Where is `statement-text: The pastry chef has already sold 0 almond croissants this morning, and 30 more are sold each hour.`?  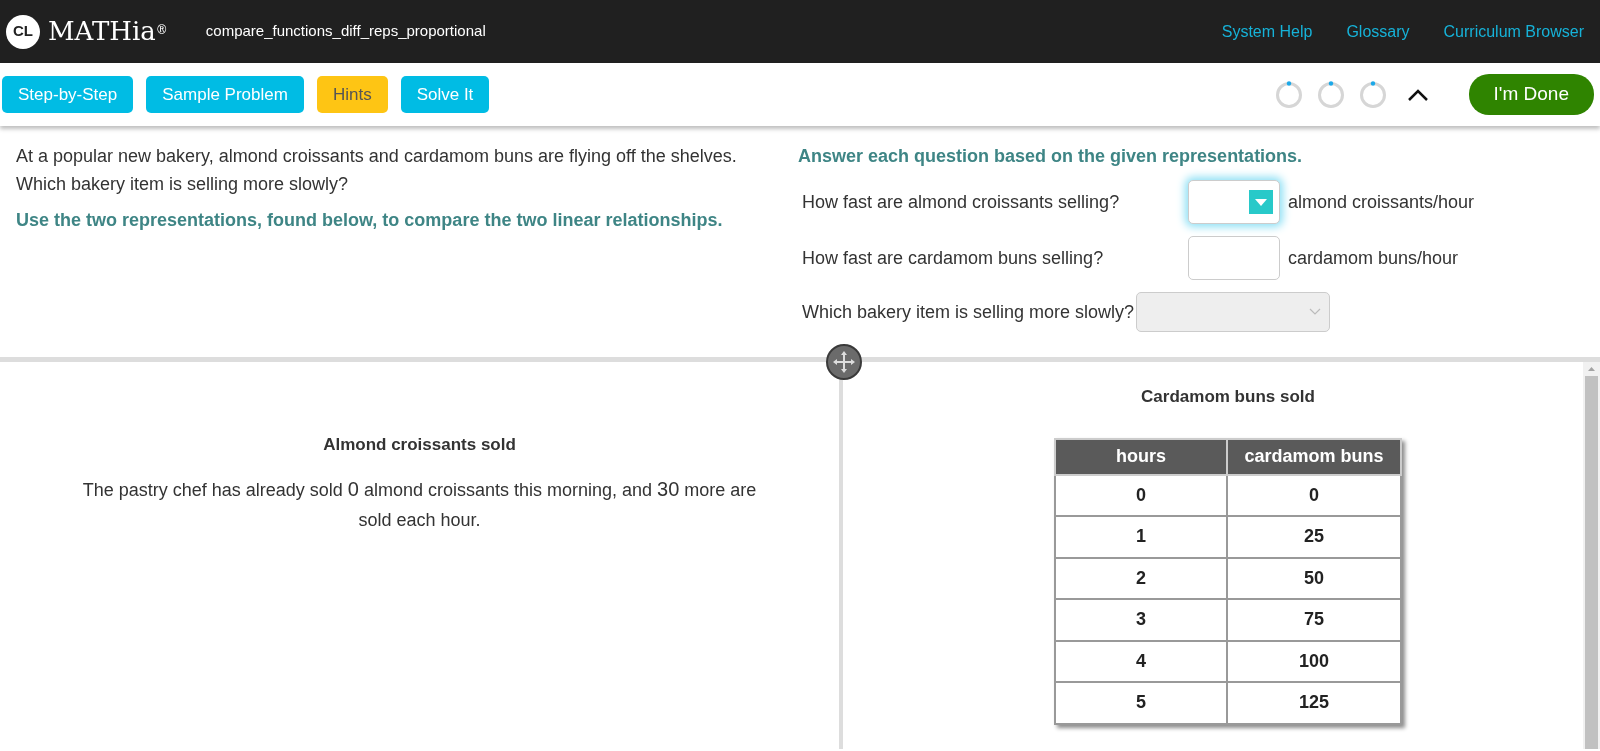 statement-text: The pastry chef has already sold 0 almond croissants this morning, and 30 more are sold each hour. is located at coordinates (419, 504).